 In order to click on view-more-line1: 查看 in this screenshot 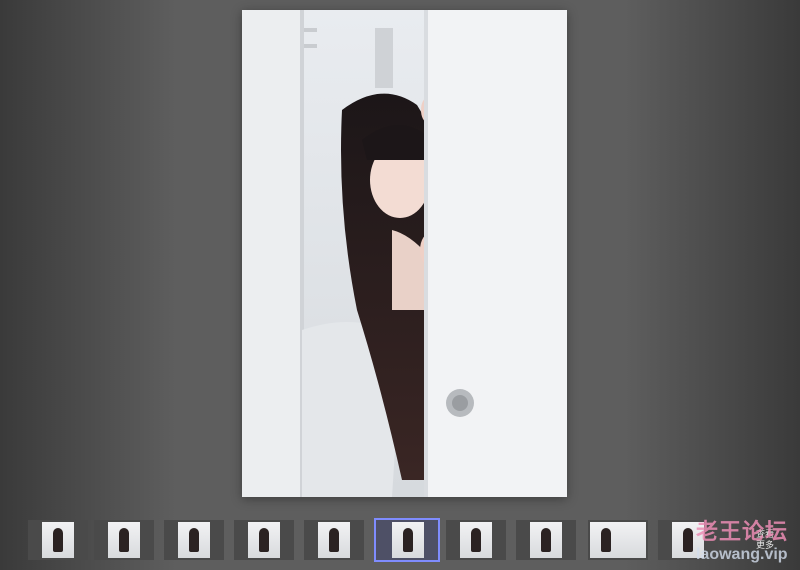, I will do `click(764, 534)`.